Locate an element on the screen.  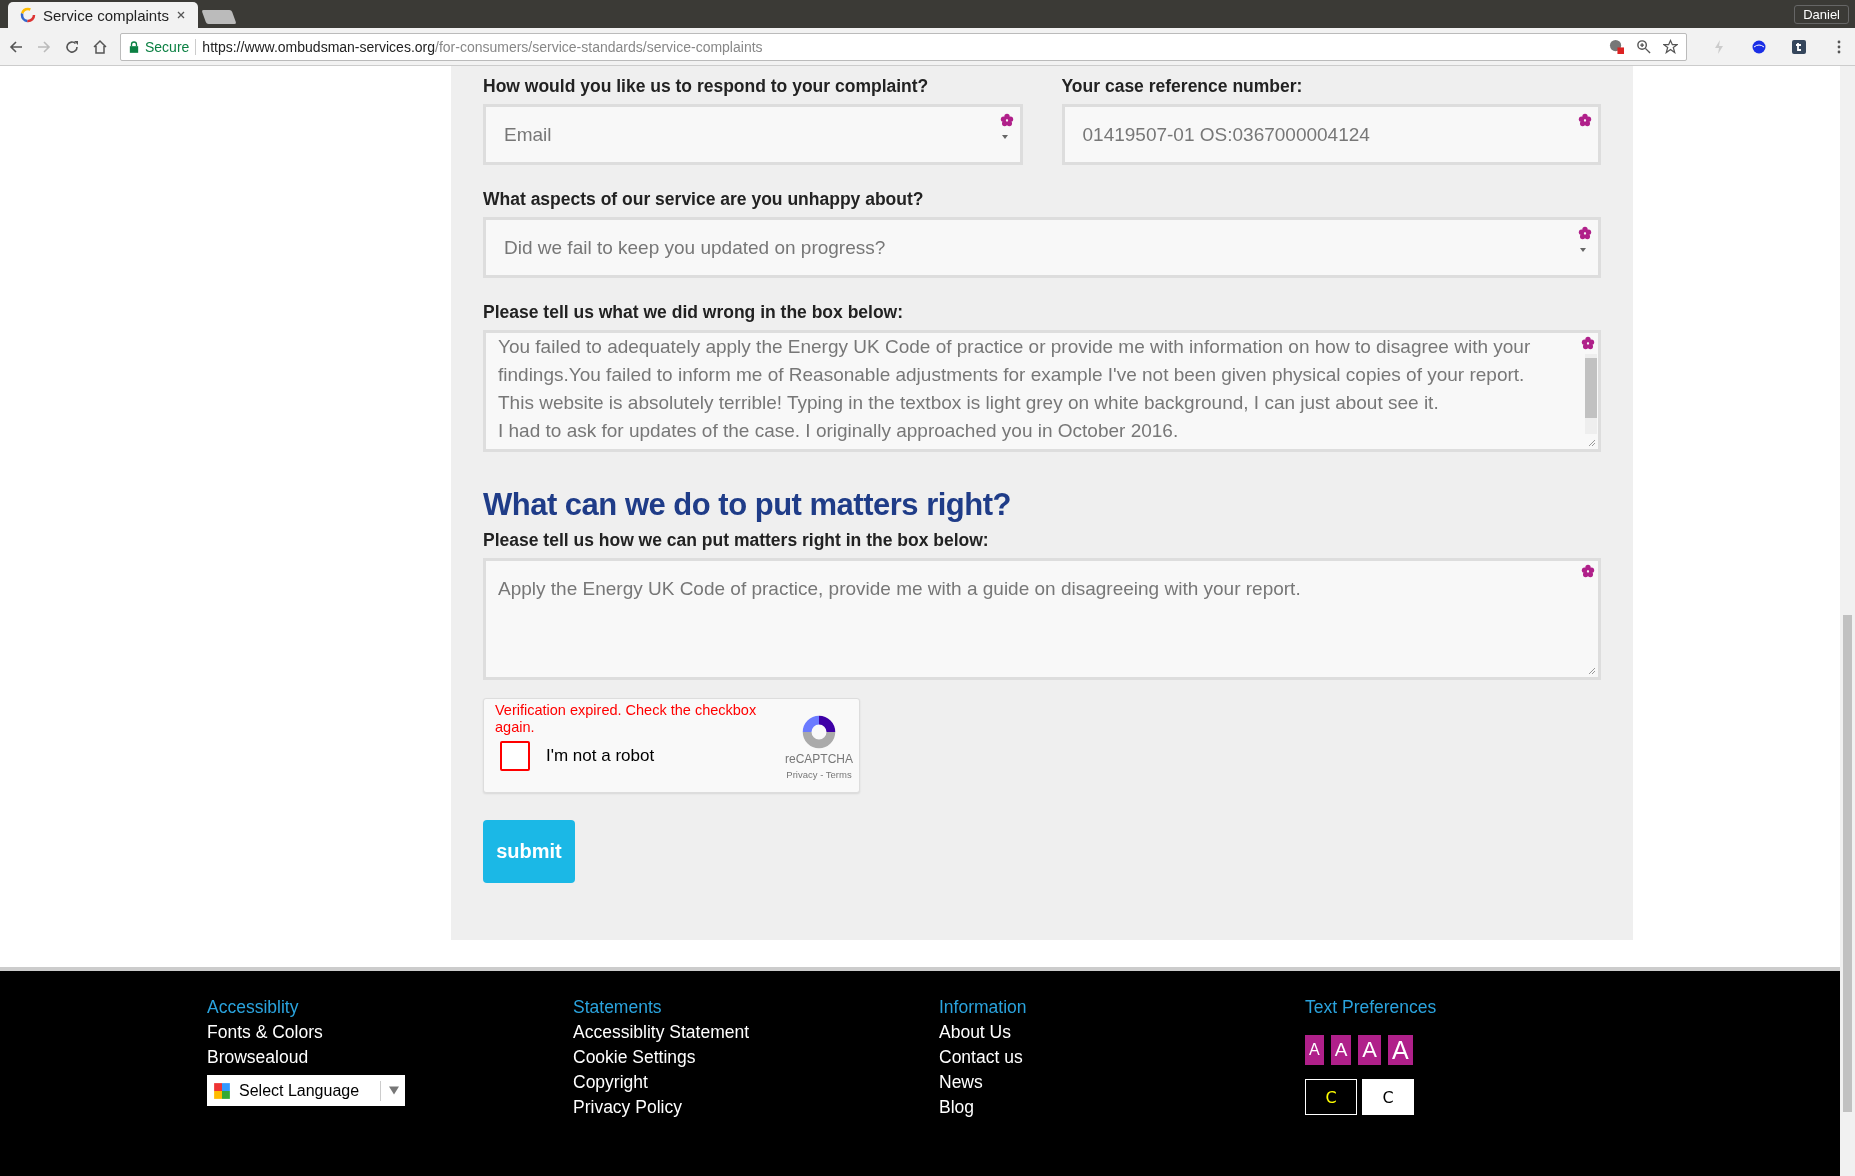
footer-link: Browsealoud is located at coordinates (390, 1059).